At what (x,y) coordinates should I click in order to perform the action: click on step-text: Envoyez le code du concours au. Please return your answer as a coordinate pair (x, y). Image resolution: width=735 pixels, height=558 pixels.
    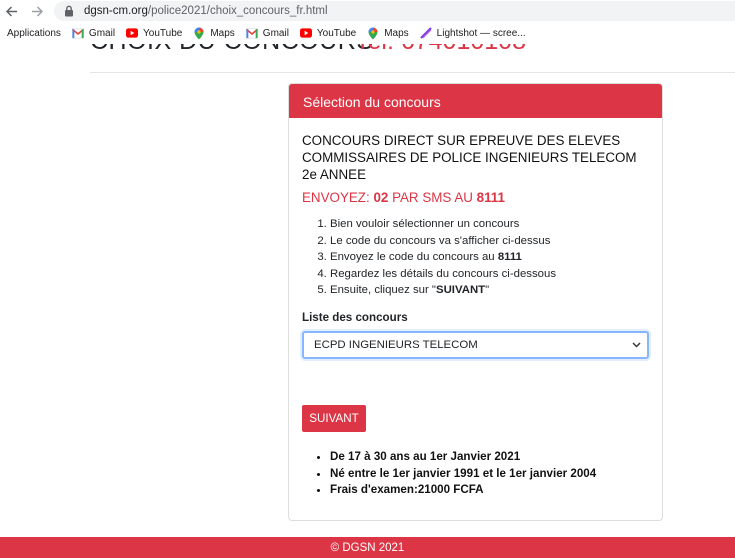
    Looking at the image, I should click on (414, 257).